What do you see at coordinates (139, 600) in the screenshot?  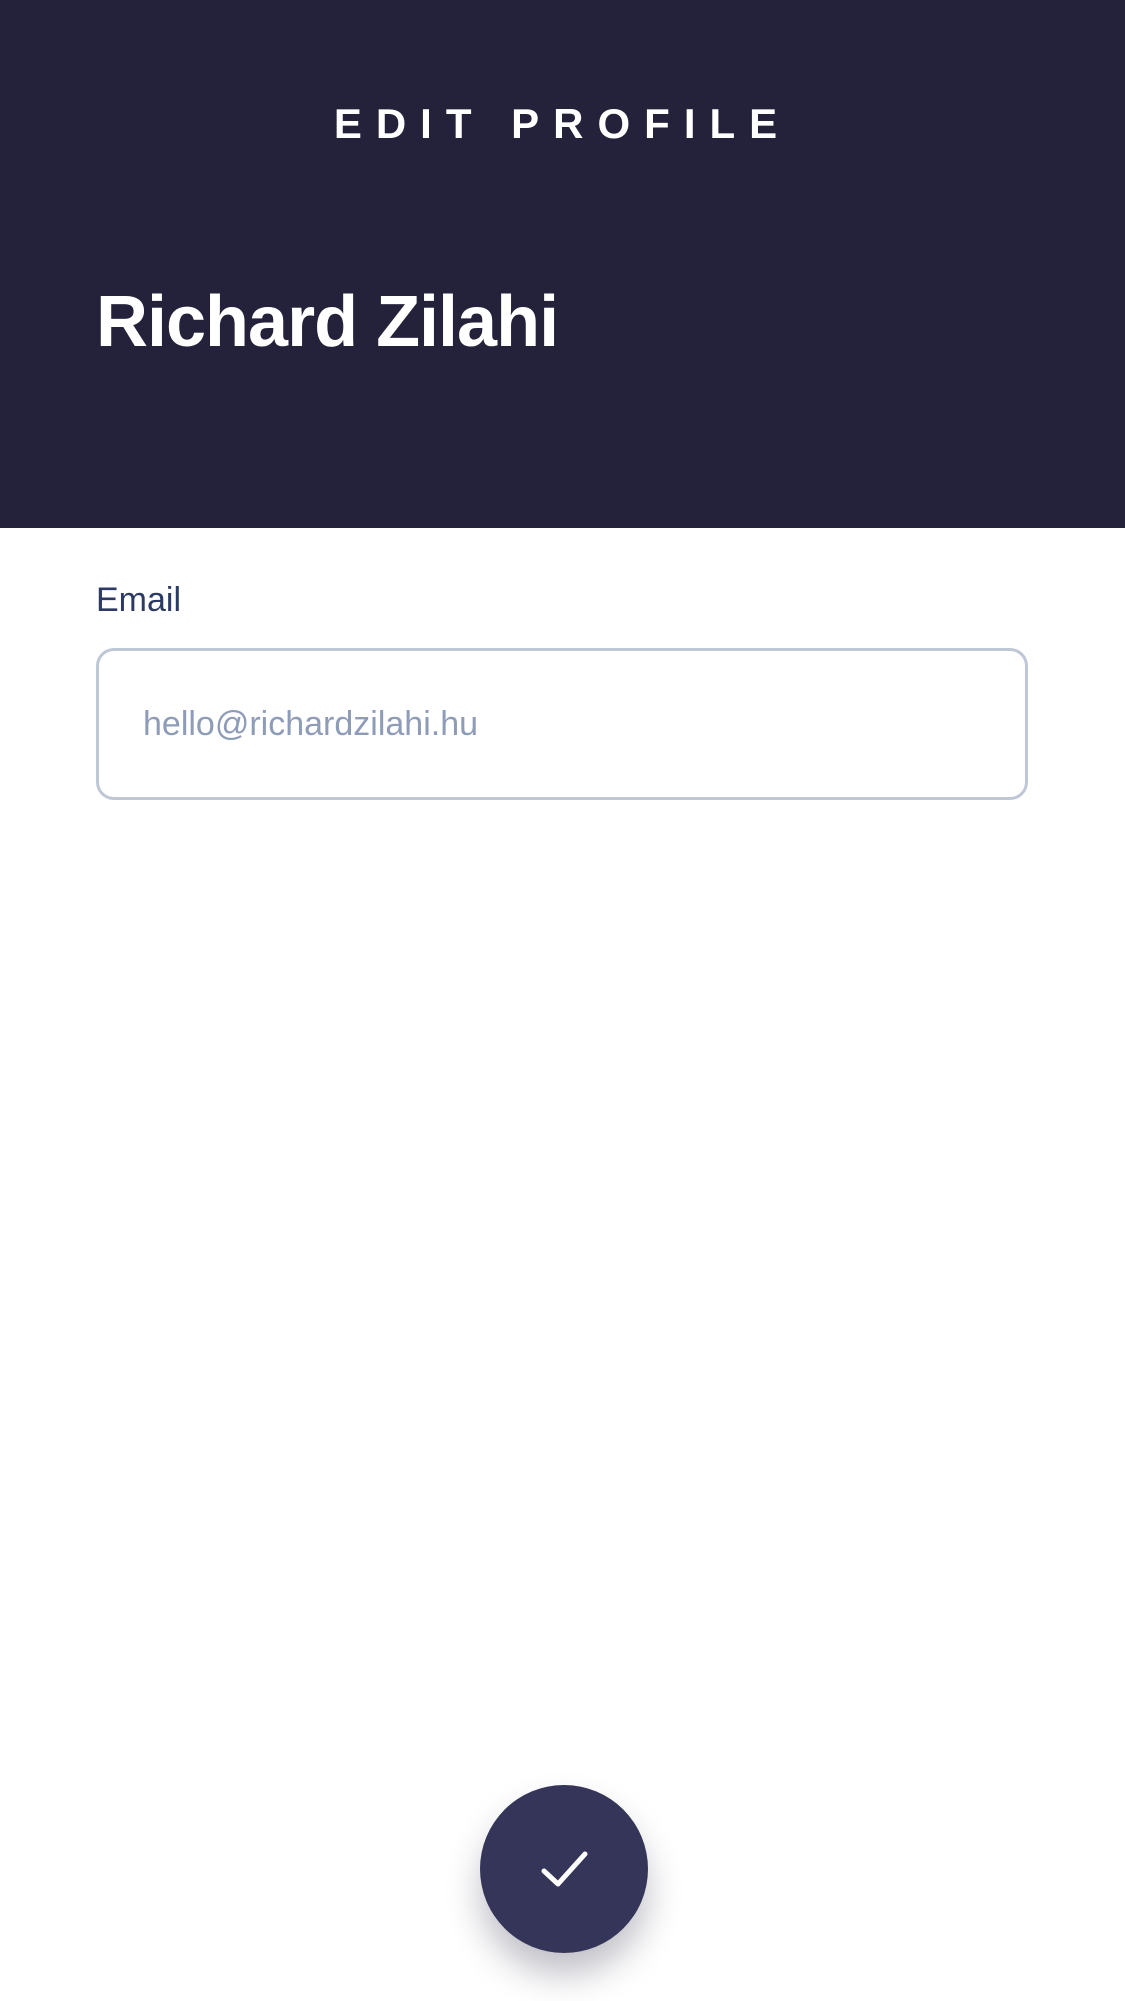 I see `email-label: Email` at bounding box center [139, 600].